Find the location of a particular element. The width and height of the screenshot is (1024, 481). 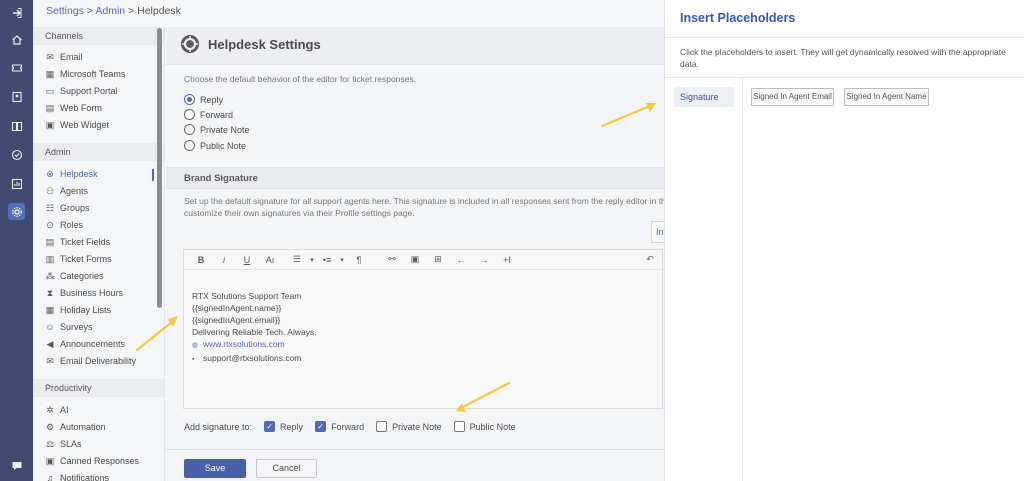

divider is located at coordinates (844, 37).